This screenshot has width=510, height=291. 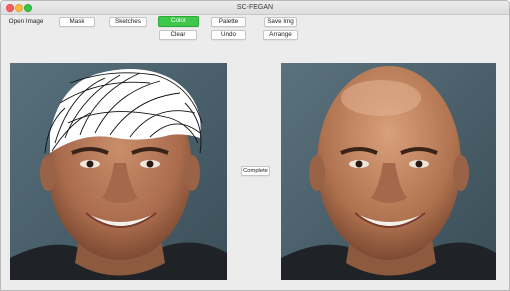 I want to click on undo-button: Undo, so click(x=228, y=35).